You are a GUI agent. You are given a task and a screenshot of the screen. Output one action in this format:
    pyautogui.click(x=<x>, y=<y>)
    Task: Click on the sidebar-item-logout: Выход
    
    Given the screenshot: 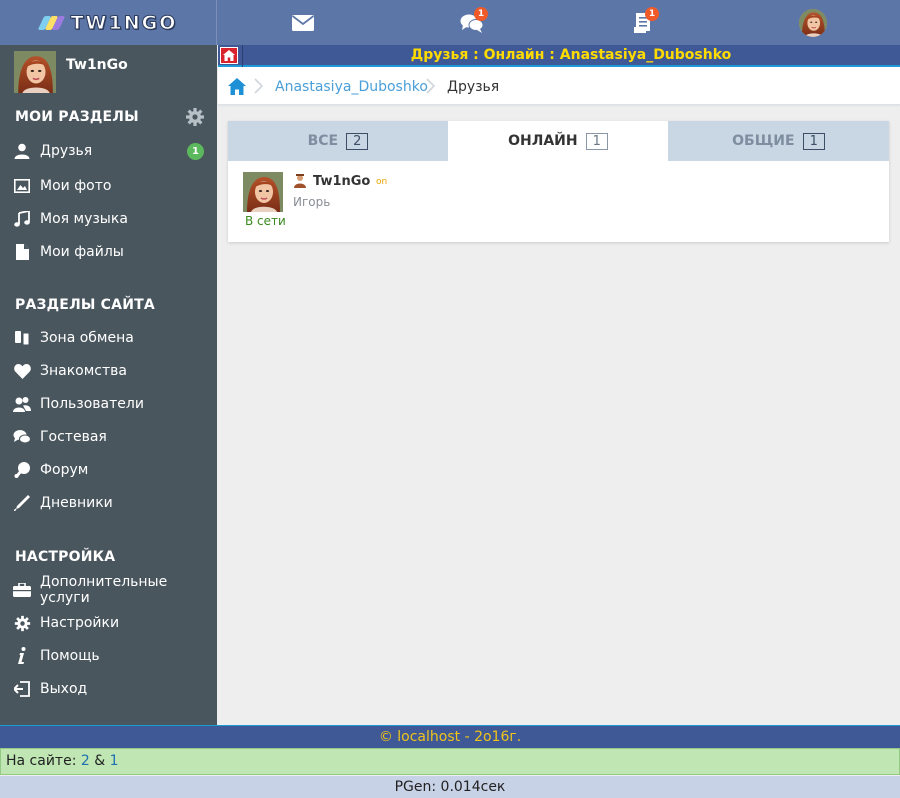 What is the action you would take?
    pyautogui.click(x=110, y=689)
    